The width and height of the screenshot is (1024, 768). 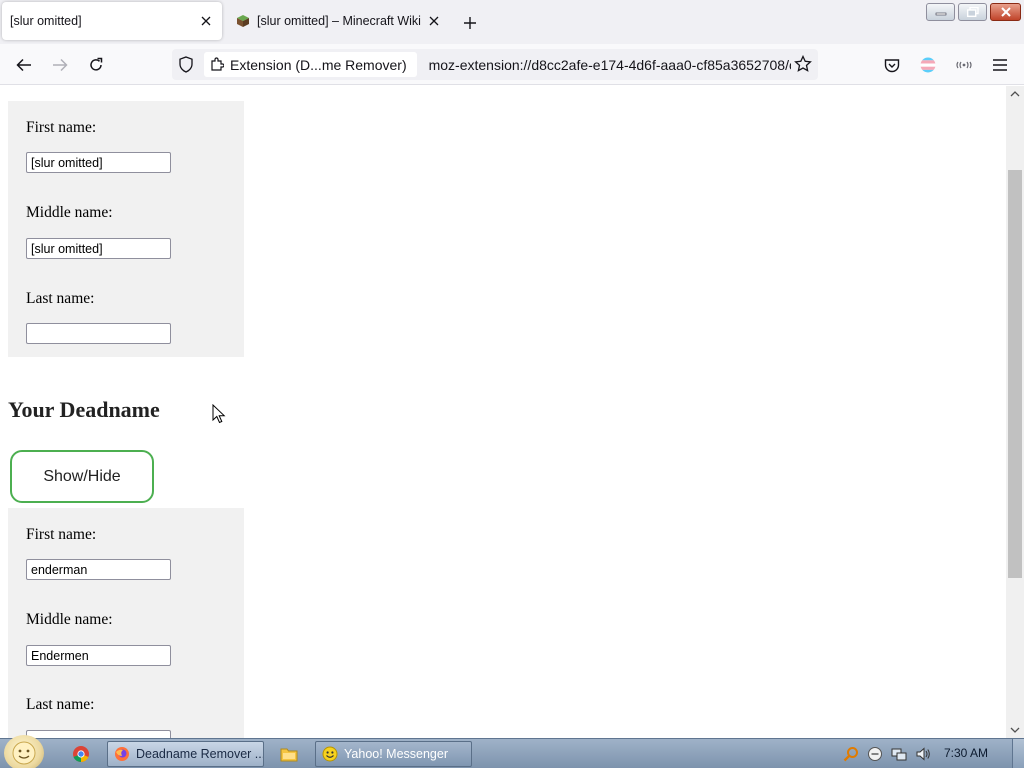 What do you see at coordinates (928, 65) in the screenshot?
I see `extension-flag-icon` at bounding box center [928, 65].